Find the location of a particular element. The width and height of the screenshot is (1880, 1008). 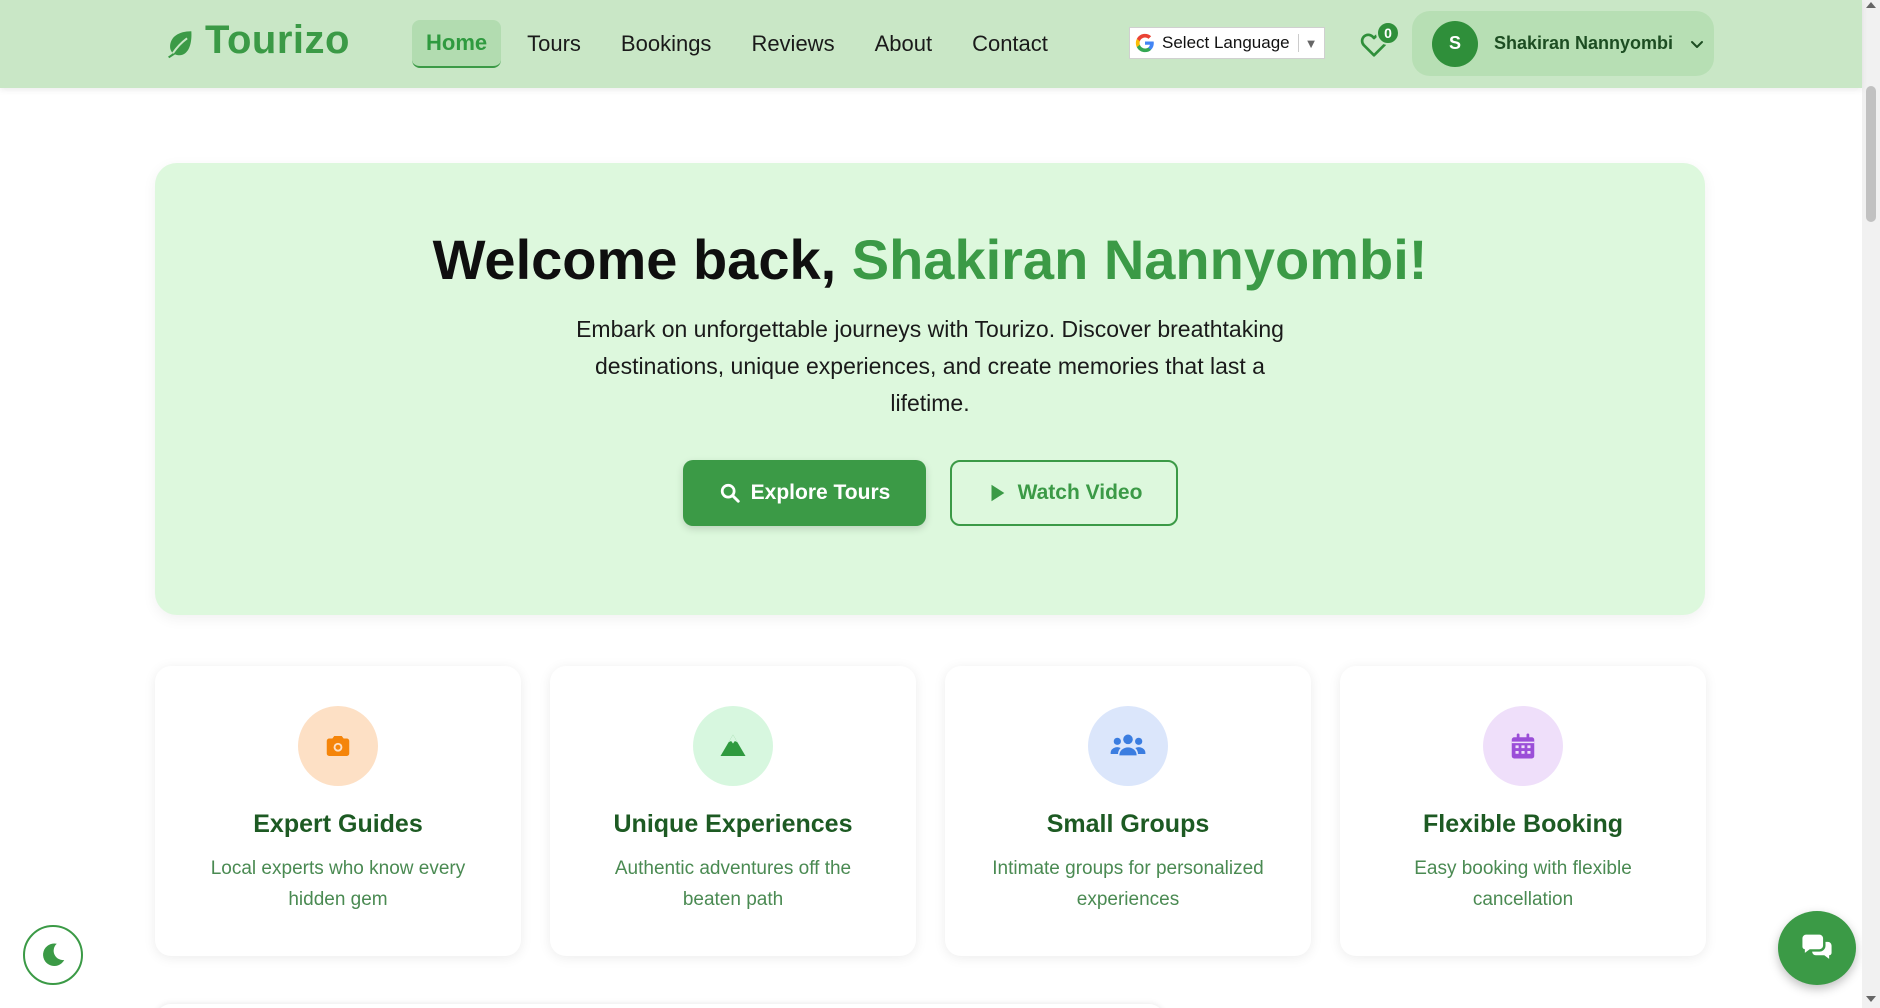

scroll-down-arrow-icon is located at coordinates (1871, 999).